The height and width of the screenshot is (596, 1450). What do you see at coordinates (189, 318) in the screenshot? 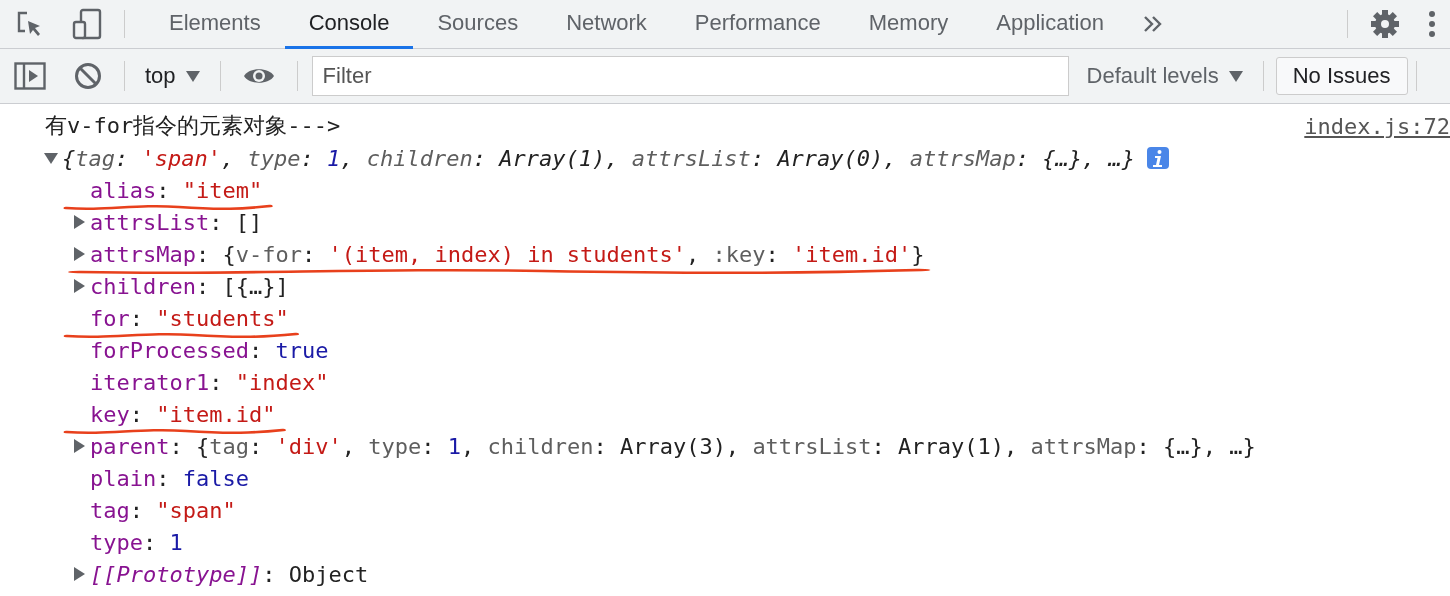
I see `property-line: for: "students"` at bounding box center [189, 318].